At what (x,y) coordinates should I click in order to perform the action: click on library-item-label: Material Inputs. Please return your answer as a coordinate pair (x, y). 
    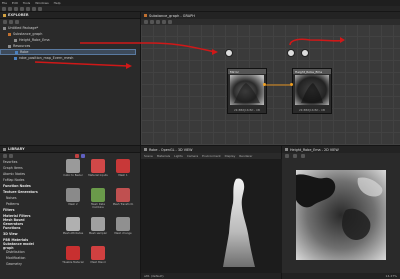
    Looking at the image, I should click on (98, 175).